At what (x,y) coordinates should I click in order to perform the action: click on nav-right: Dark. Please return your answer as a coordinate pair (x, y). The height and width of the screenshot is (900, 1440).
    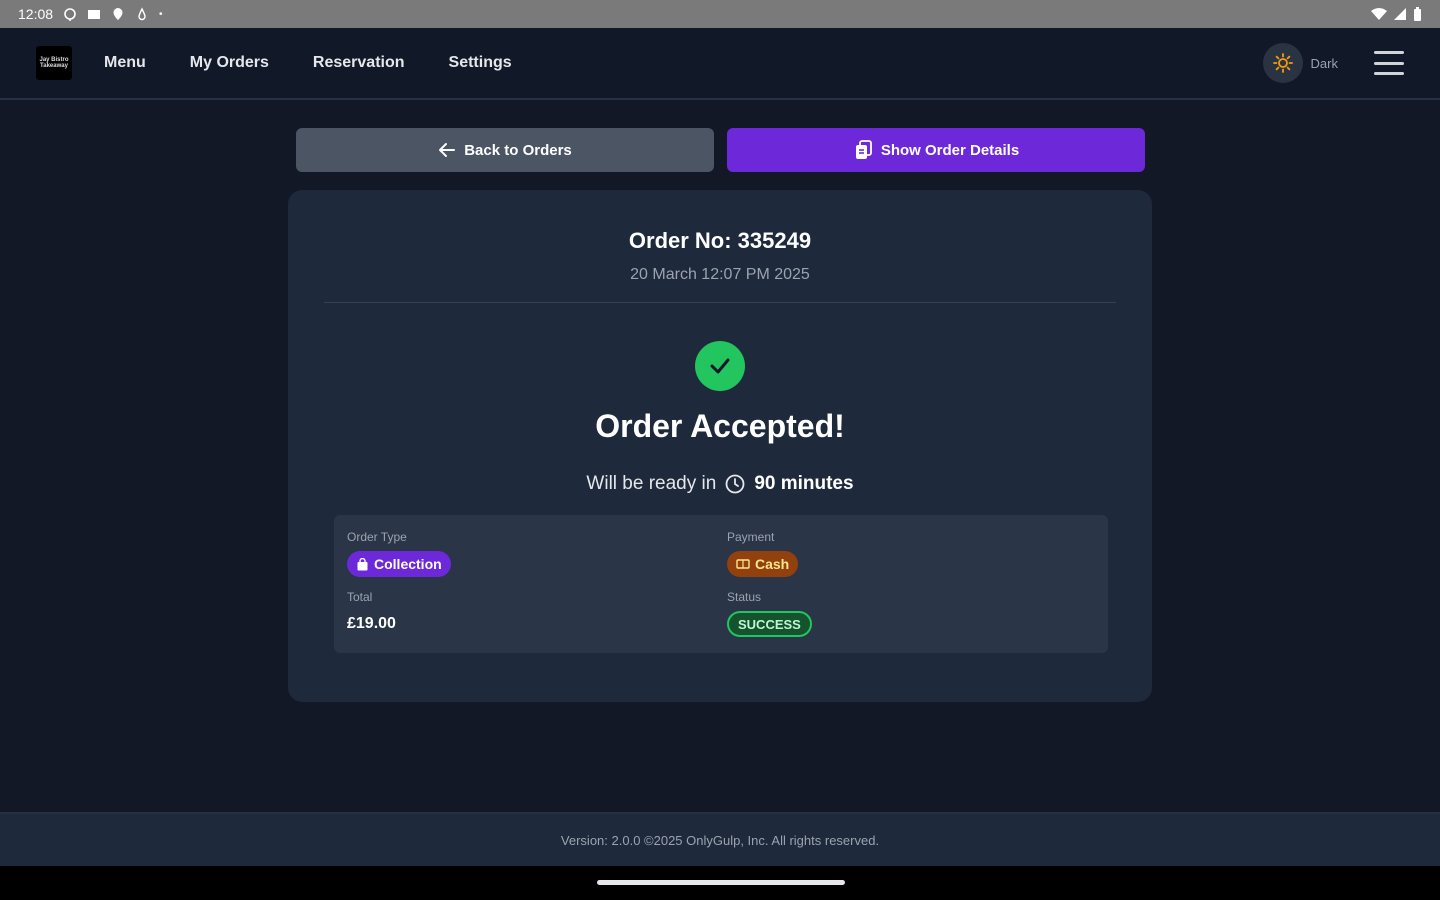
    Looking at the image, I should click on (1333, 63).